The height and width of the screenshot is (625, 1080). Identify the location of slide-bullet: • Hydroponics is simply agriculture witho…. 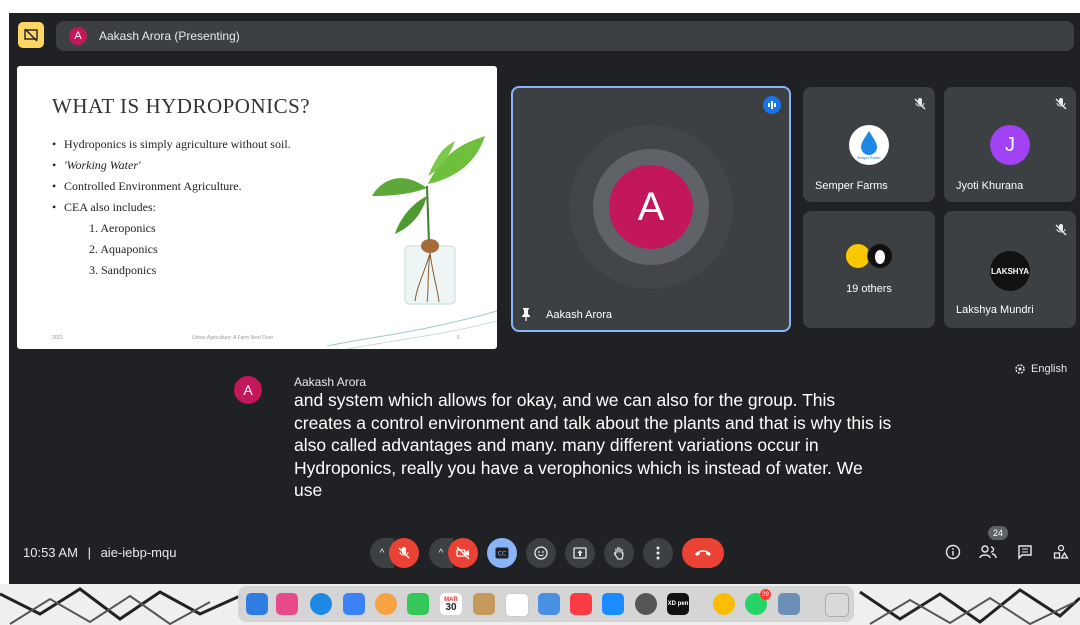
(171, 144).